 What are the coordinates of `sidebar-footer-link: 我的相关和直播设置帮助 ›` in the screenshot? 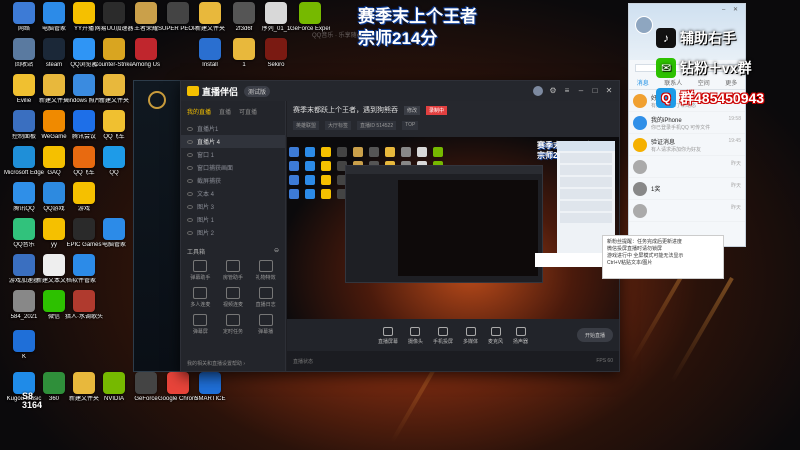 It's located at (216, 363).